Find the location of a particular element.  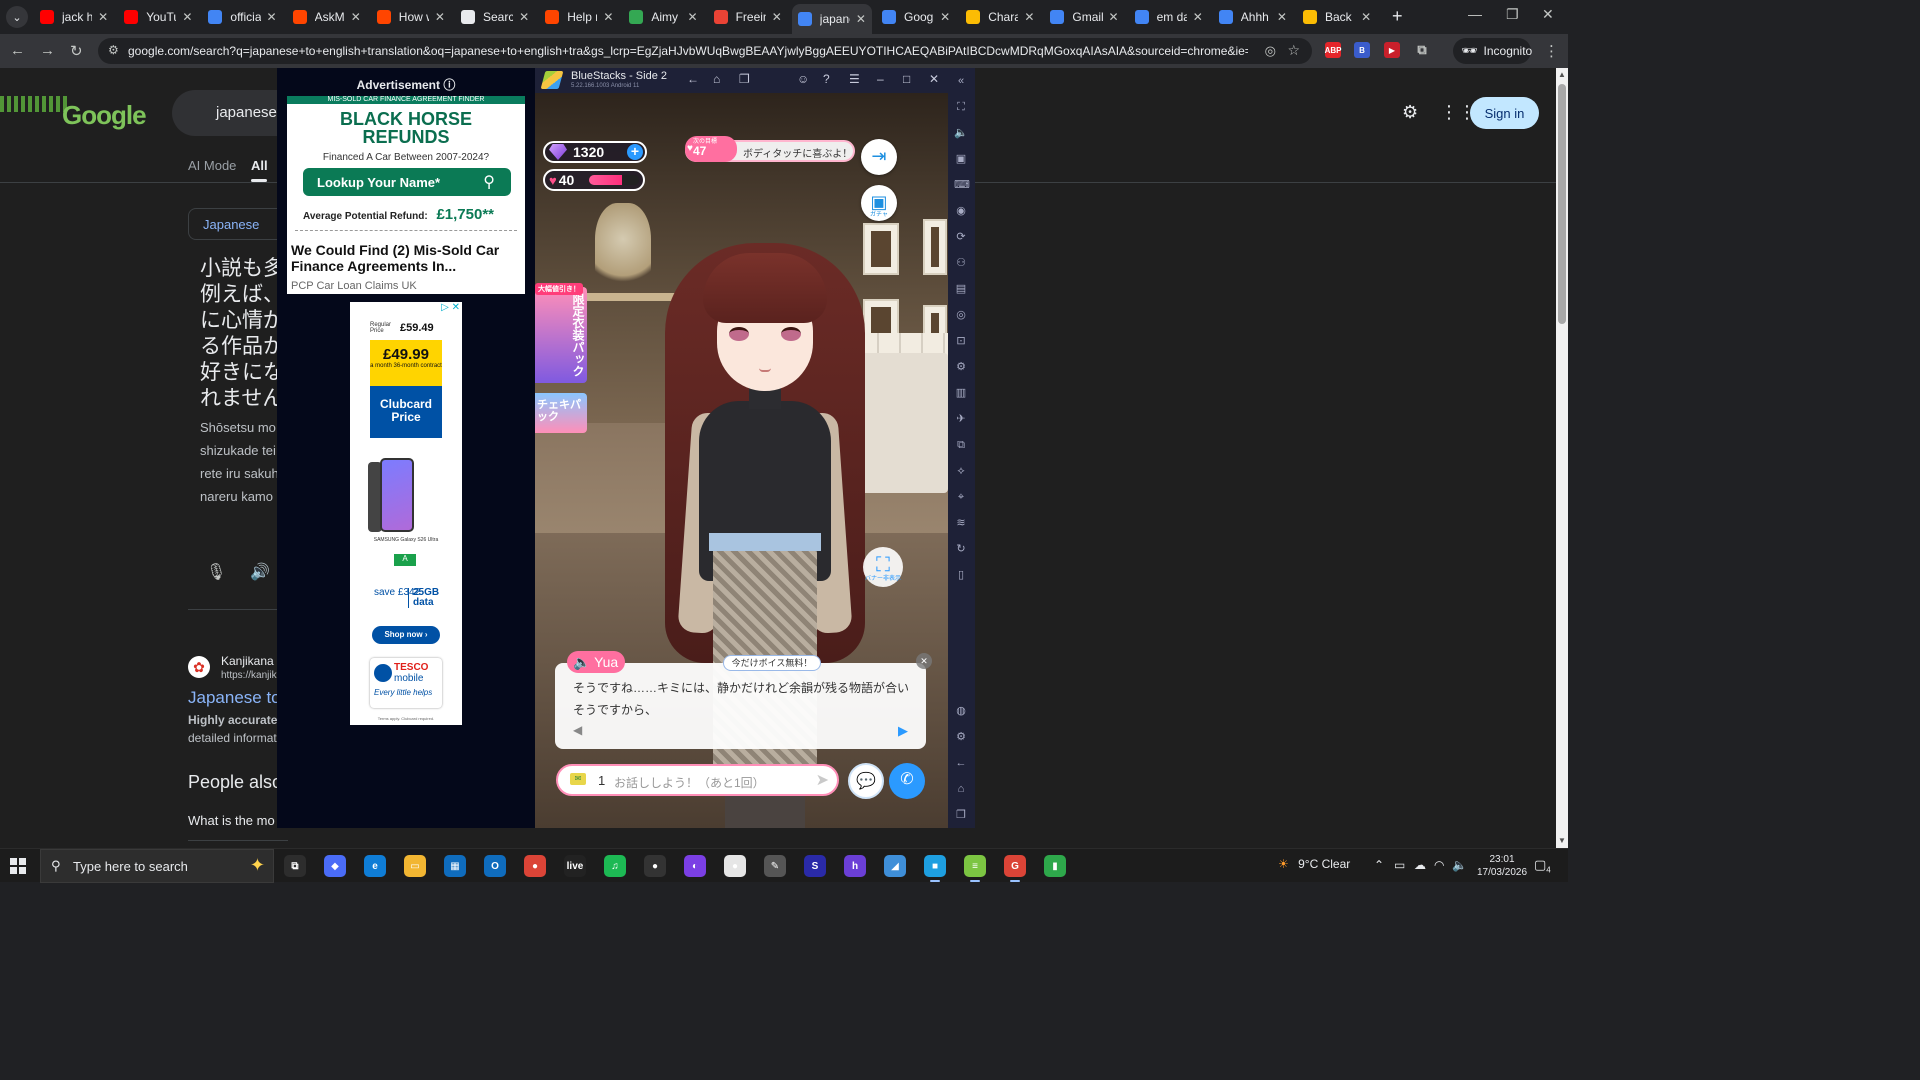

free-voice-promo: 今だけボイス無料！ is located at coordinates (772, 663).